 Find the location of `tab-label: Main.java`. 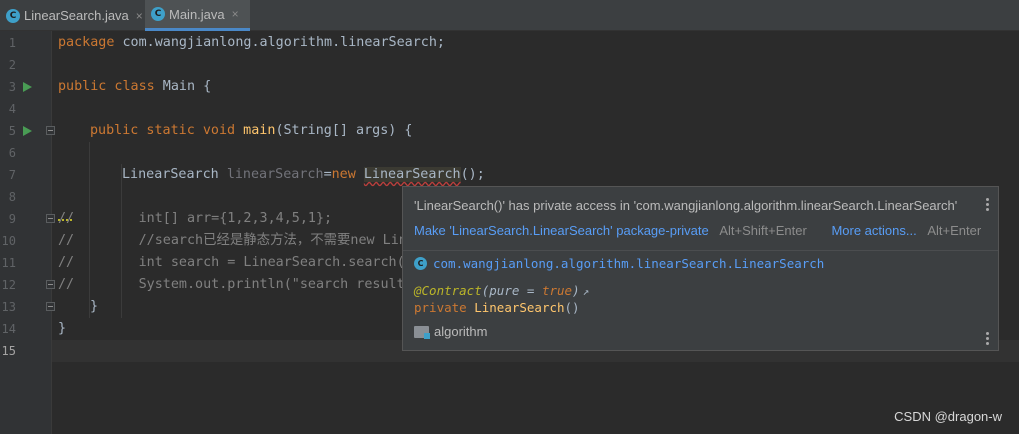

tab-label: Main.java is located at coordinates (197, 14).